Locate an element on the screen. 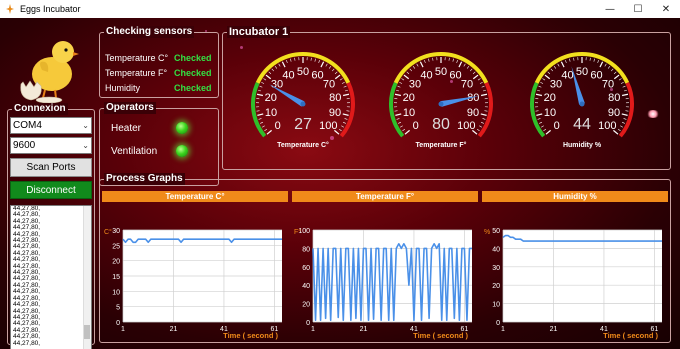 This screenshot has height=349, width=680. gauge-tick-label: 50 is located at coordinates (582, 72).